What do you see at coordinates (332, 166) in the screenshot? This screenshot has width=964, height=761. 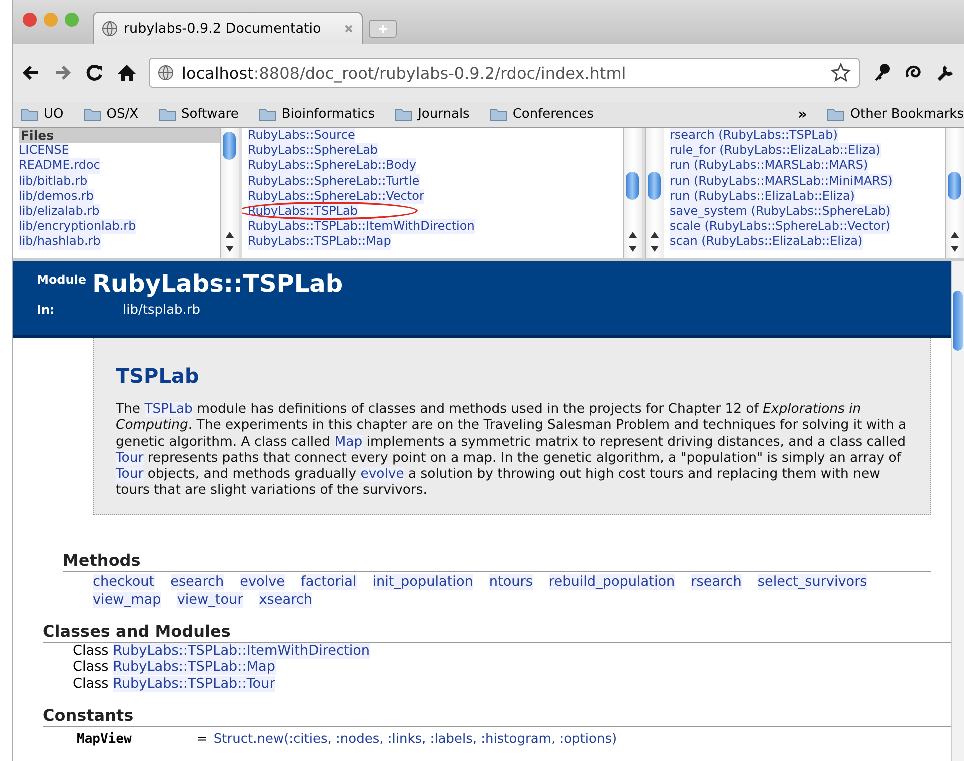 I see `class-link: RubyLabs::SphereLab::Body` at bounding box center [332, 166].